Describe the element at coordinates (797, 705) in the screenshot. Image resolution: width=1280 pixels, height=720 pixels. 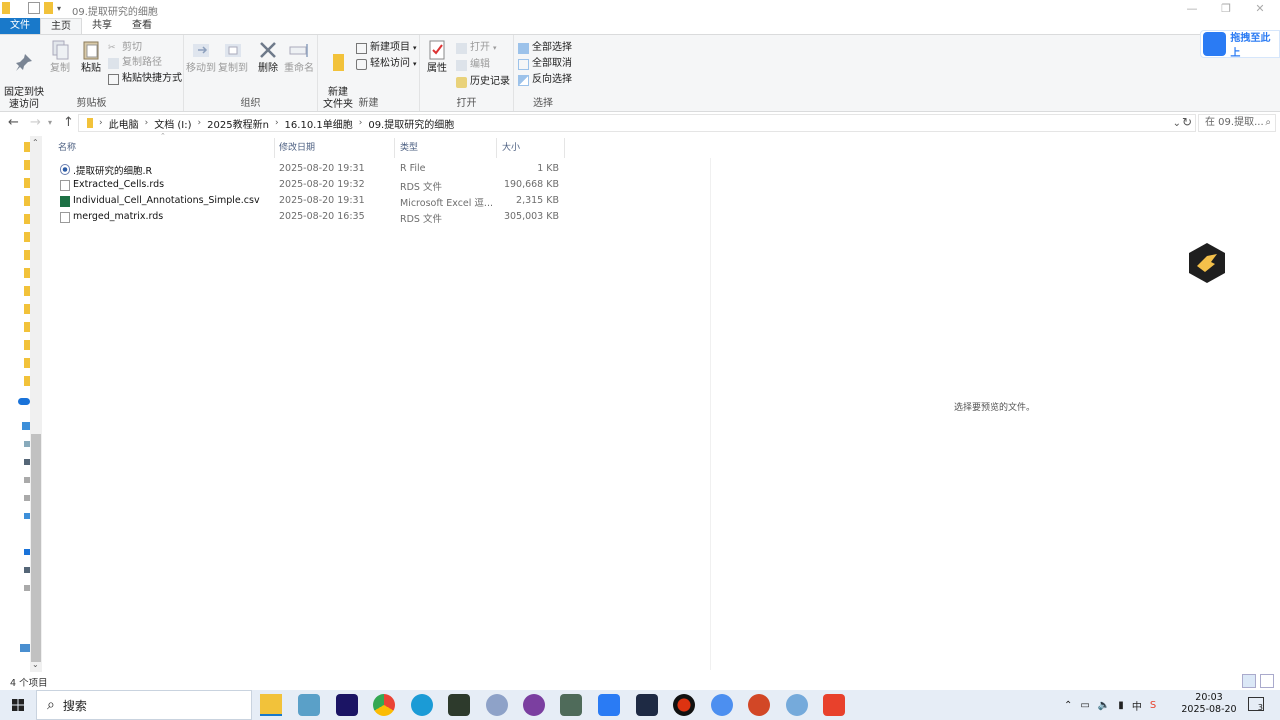
I see `rstudio-icon` at that location.